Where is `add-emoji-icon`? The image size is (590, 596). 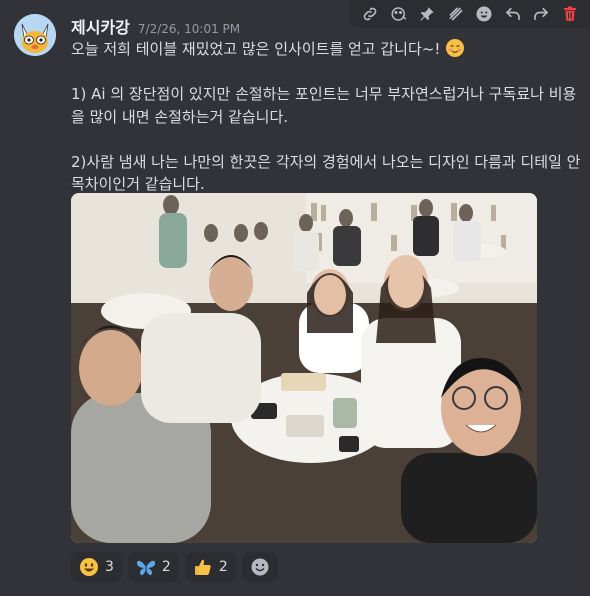
add-emoji-icon is located at coordinates (260, 567).